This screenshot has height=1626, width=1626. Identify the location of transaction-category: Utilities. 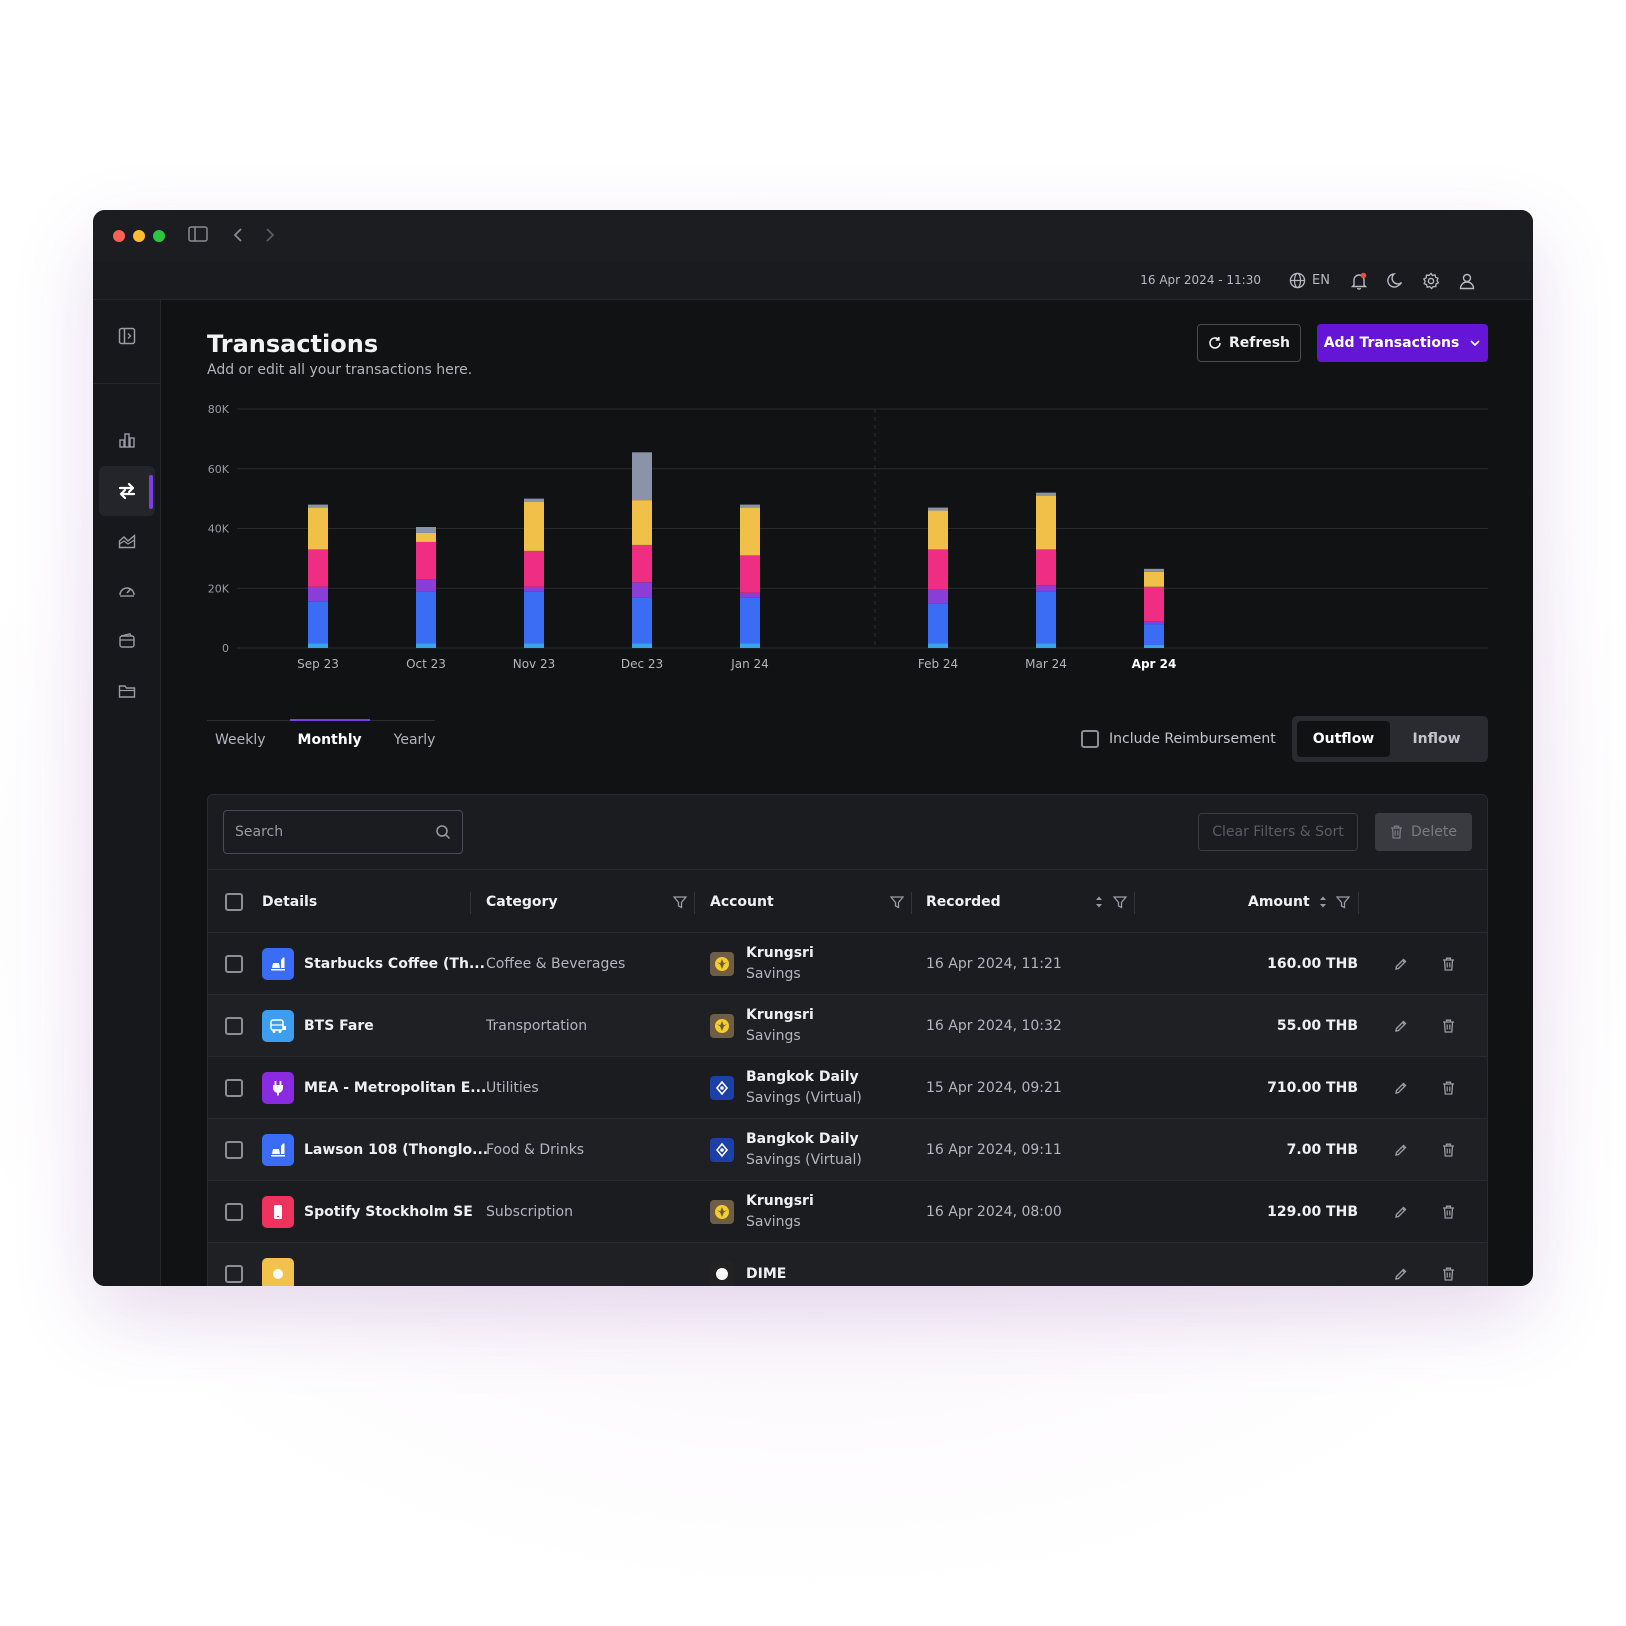
(512, 1088).